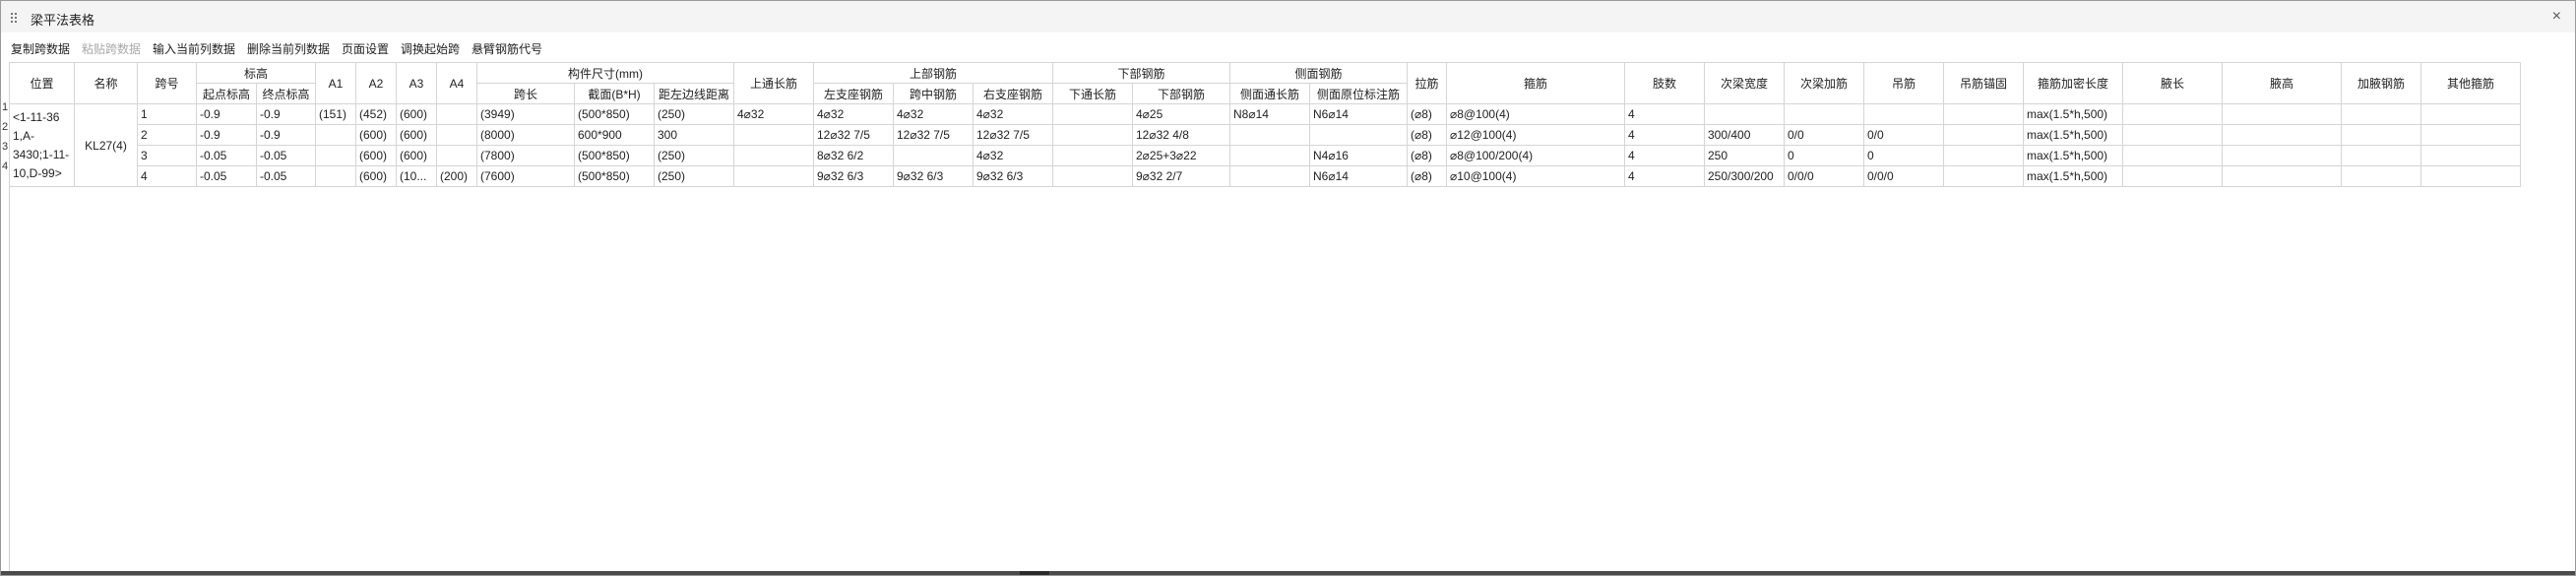 This screenshot has height=576, width=2576. I want to click on cell-a2: (452), so click(376, 114).